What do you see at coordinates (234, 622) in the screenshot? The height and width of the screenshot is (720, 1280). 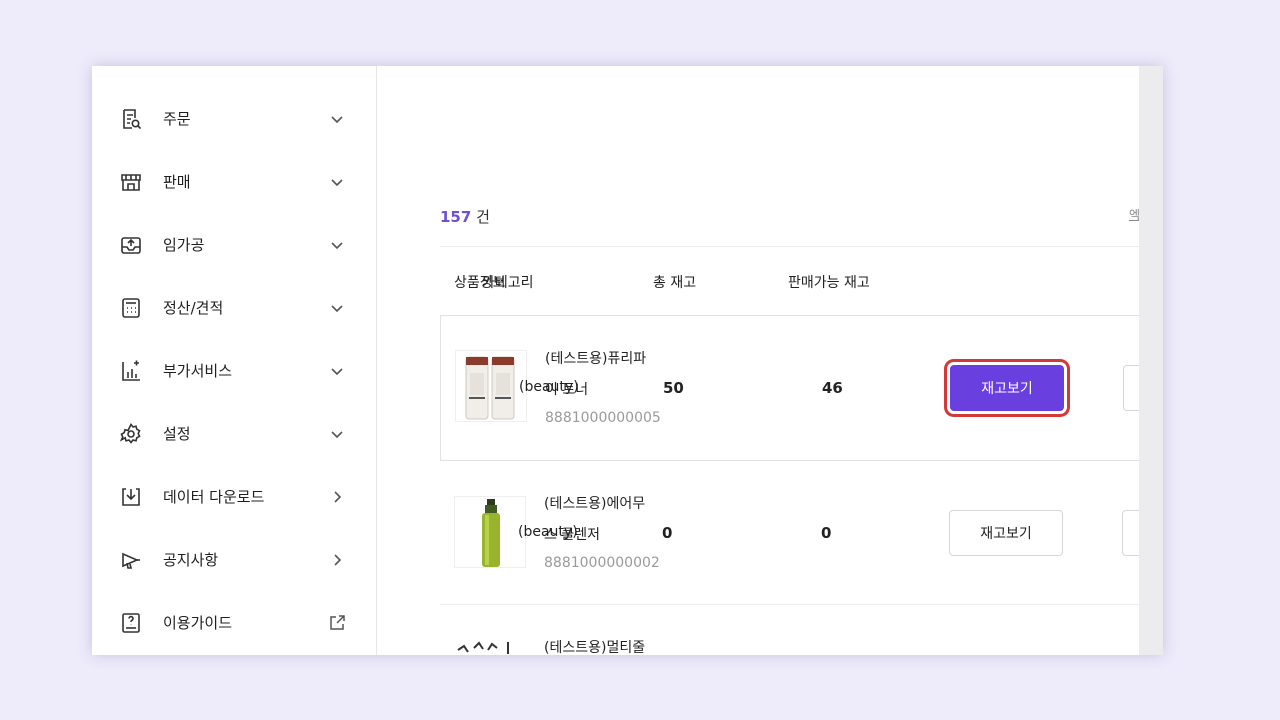 I see `sidebar-item-guide: 이용가이드` at bounding box center [234, 622].